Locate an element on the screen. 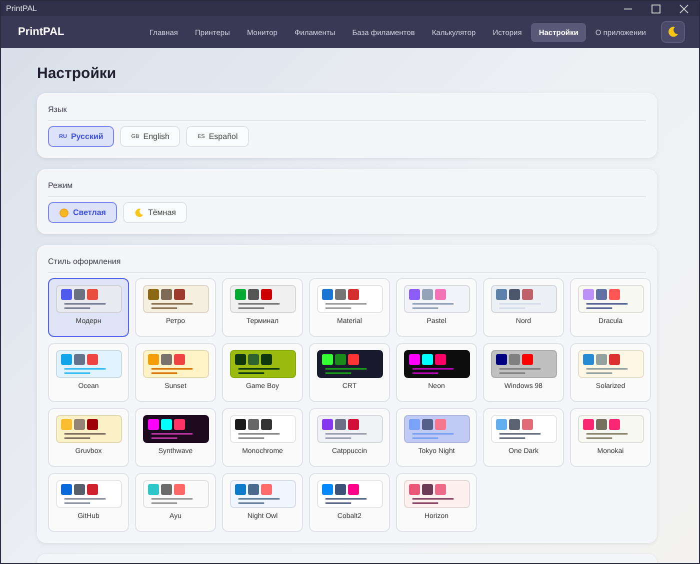  mode-option: Тёмная is located at coordinates (154, 212).